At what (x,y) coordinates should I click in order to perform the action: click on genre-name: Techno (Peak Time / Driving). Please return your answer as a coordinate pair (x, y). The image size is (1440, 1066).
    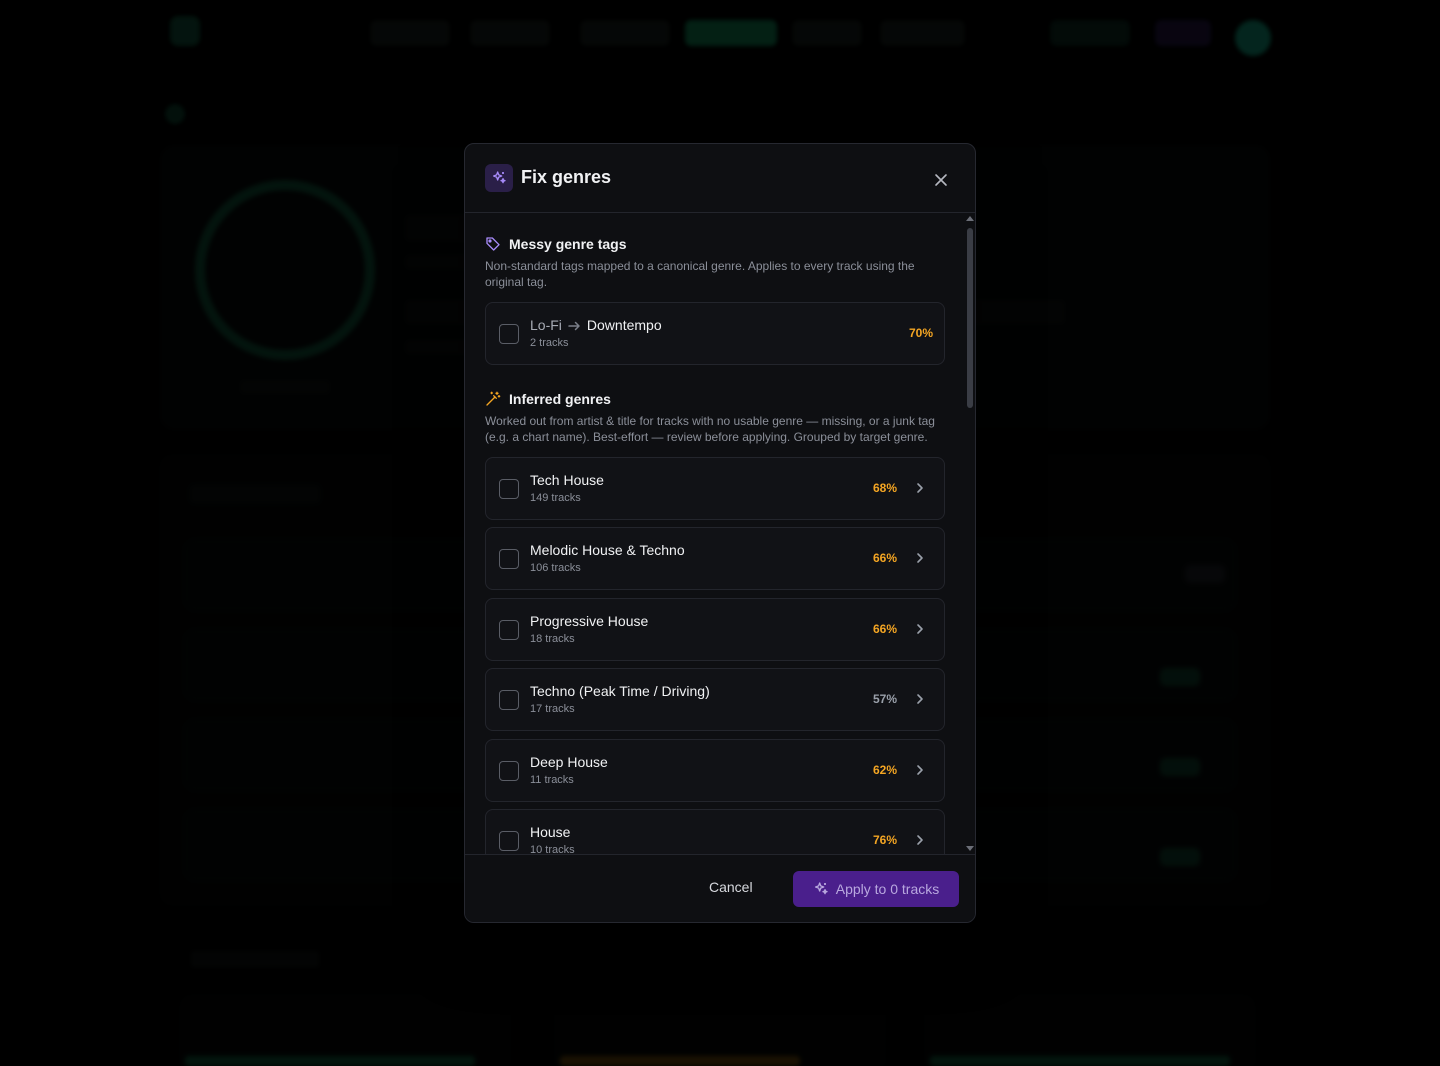
    Looking at the image, I should click on (620, 691).